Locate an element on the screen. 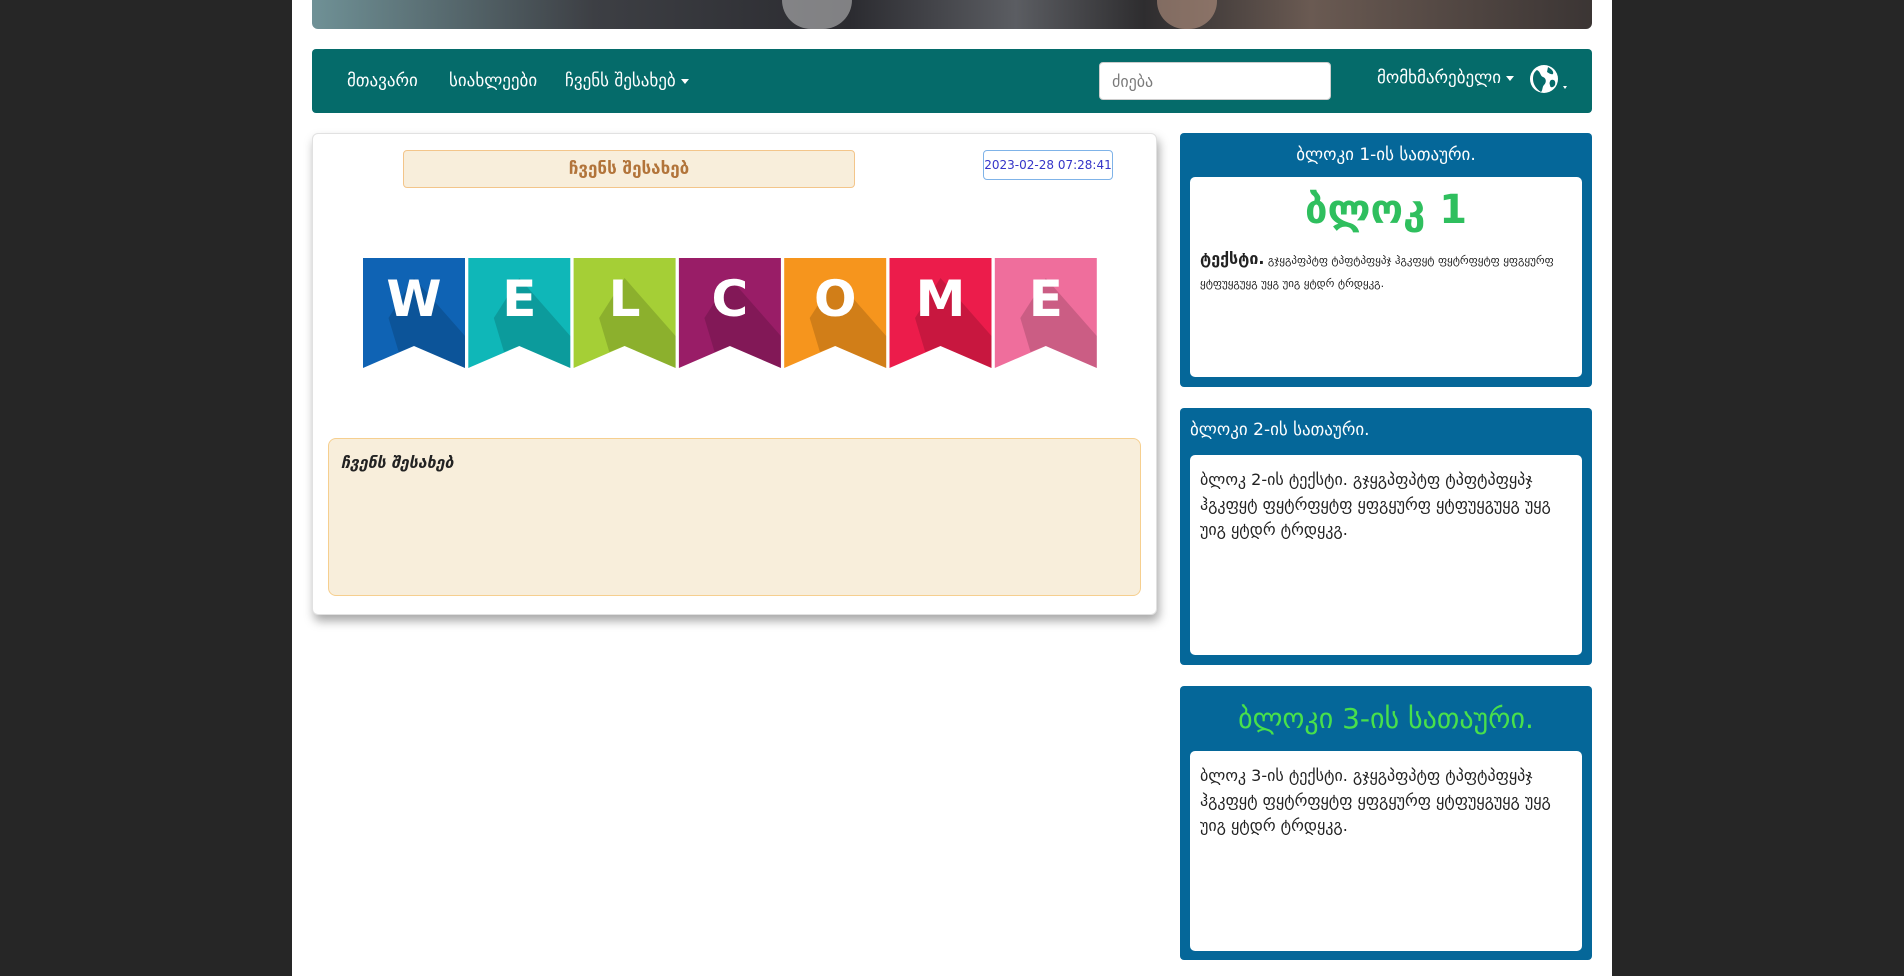  user-label: მომხმარებელი is located at coordinates (1439, 78).